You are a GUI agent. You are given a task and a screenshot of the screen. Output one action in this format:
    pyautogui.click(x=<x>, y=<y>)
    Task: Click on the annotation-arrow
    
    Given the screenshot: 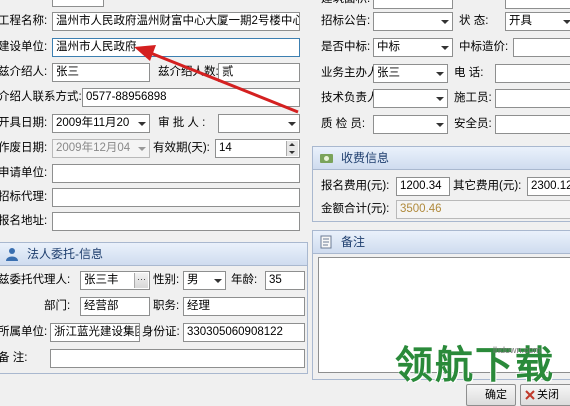 What is the action you would take?
    pyautogui.click(x=216, y=79)
    